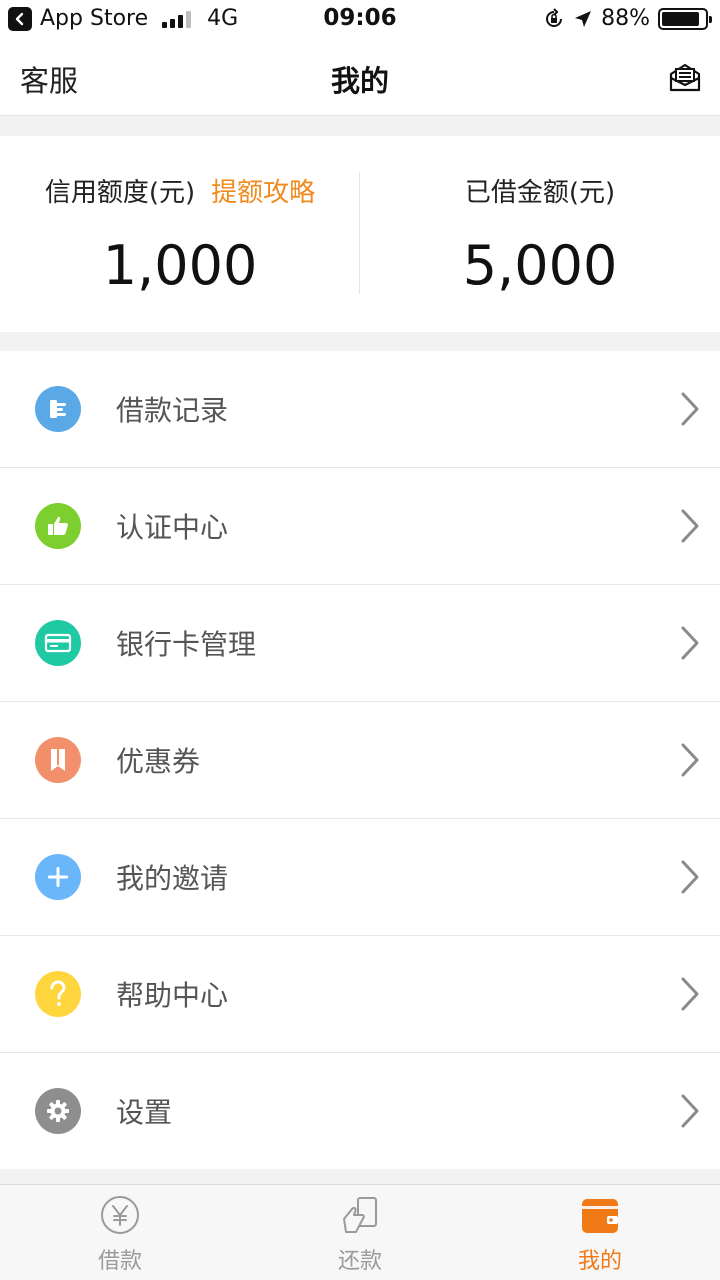  I want to click on records-icon, so click(58, 409).